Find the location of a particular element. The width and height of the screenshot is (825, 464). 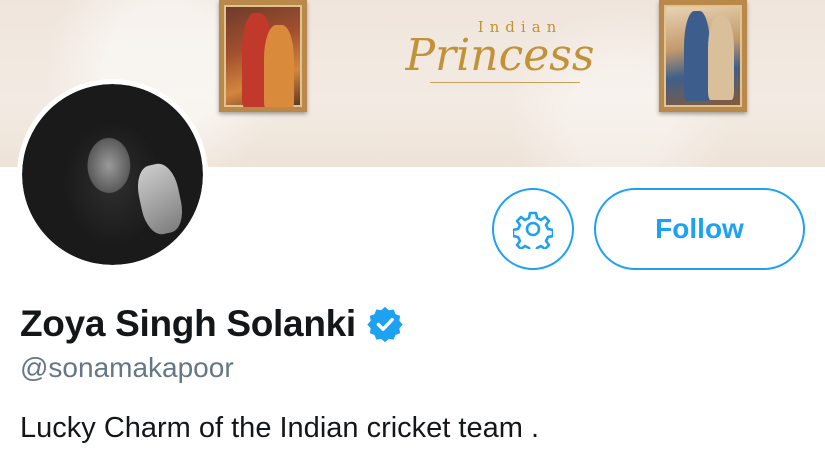

avatar-hand is located at coordinates (160, 199).